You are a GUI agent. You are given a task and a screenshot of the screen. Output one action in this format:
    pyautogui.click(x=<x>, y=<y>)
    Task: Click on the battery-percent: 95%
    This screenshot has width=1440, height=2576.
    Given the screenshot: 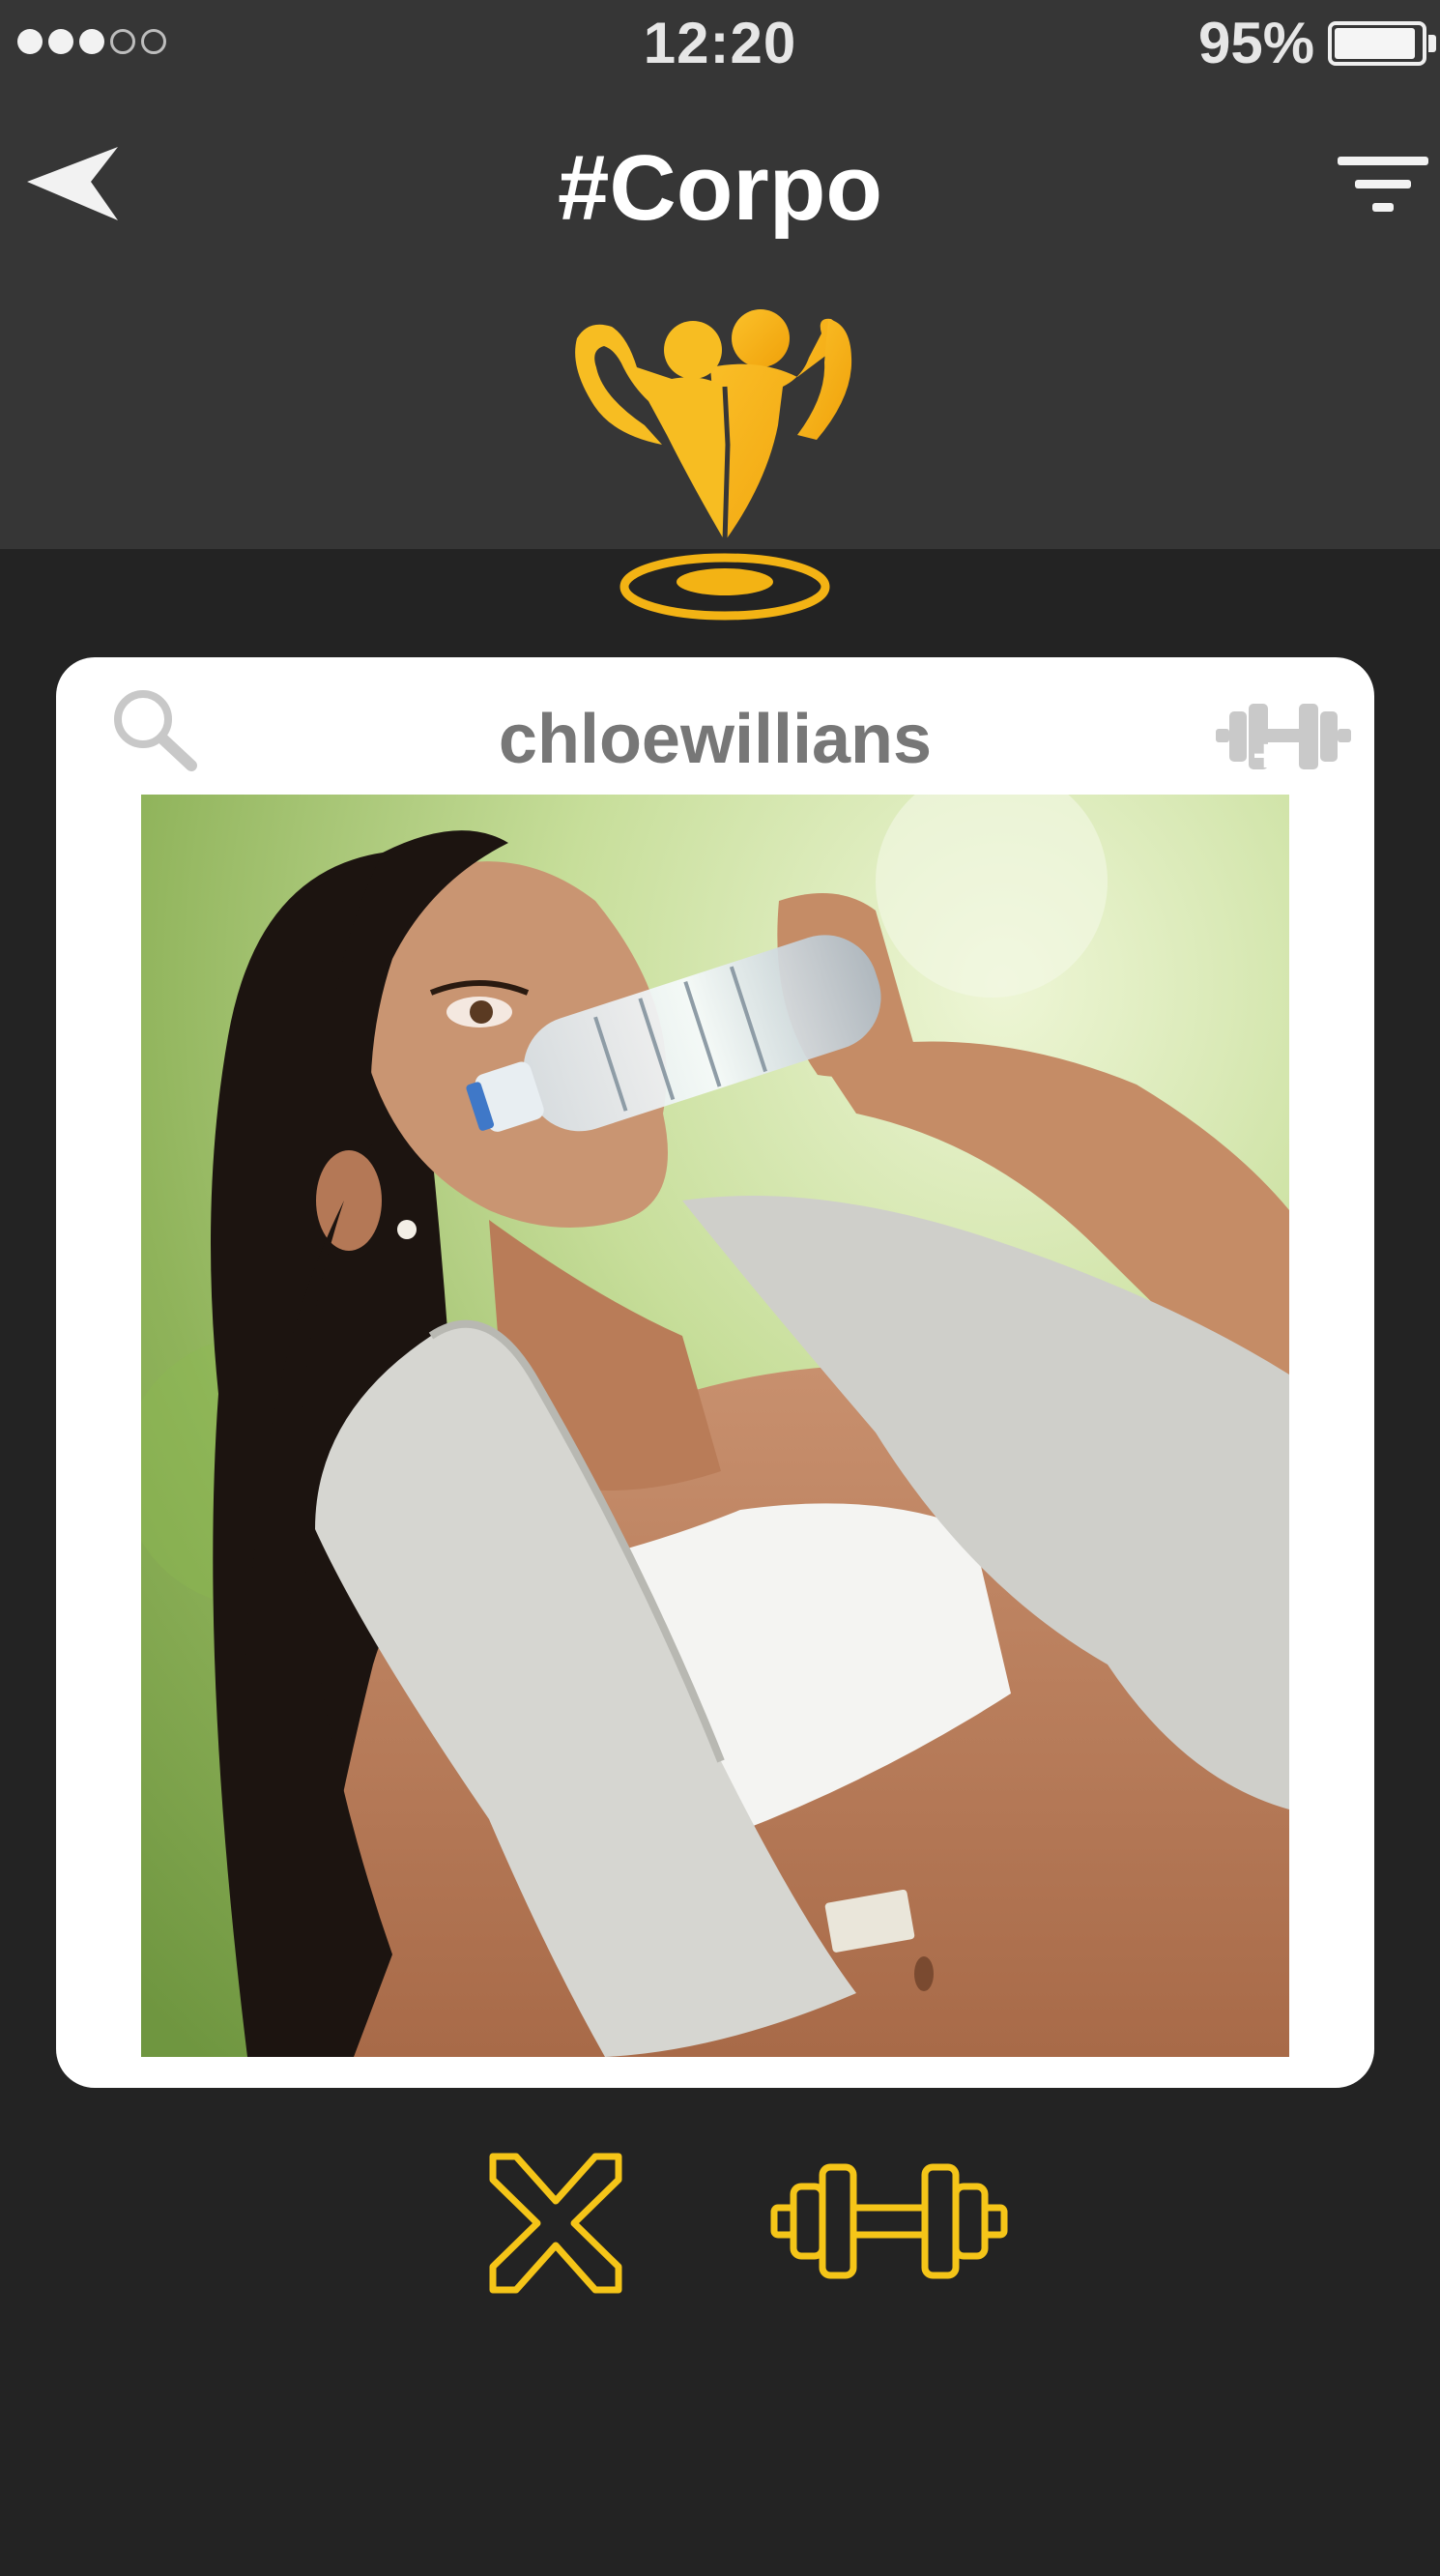 What is the action you would take?
    pyautogui.click(x=1257, y=43)
    